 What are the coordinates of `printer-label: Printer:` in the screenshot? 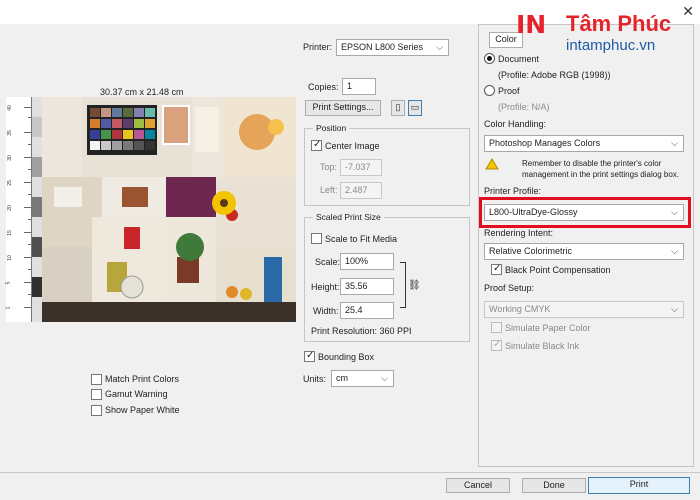 It's located at (318, 47).